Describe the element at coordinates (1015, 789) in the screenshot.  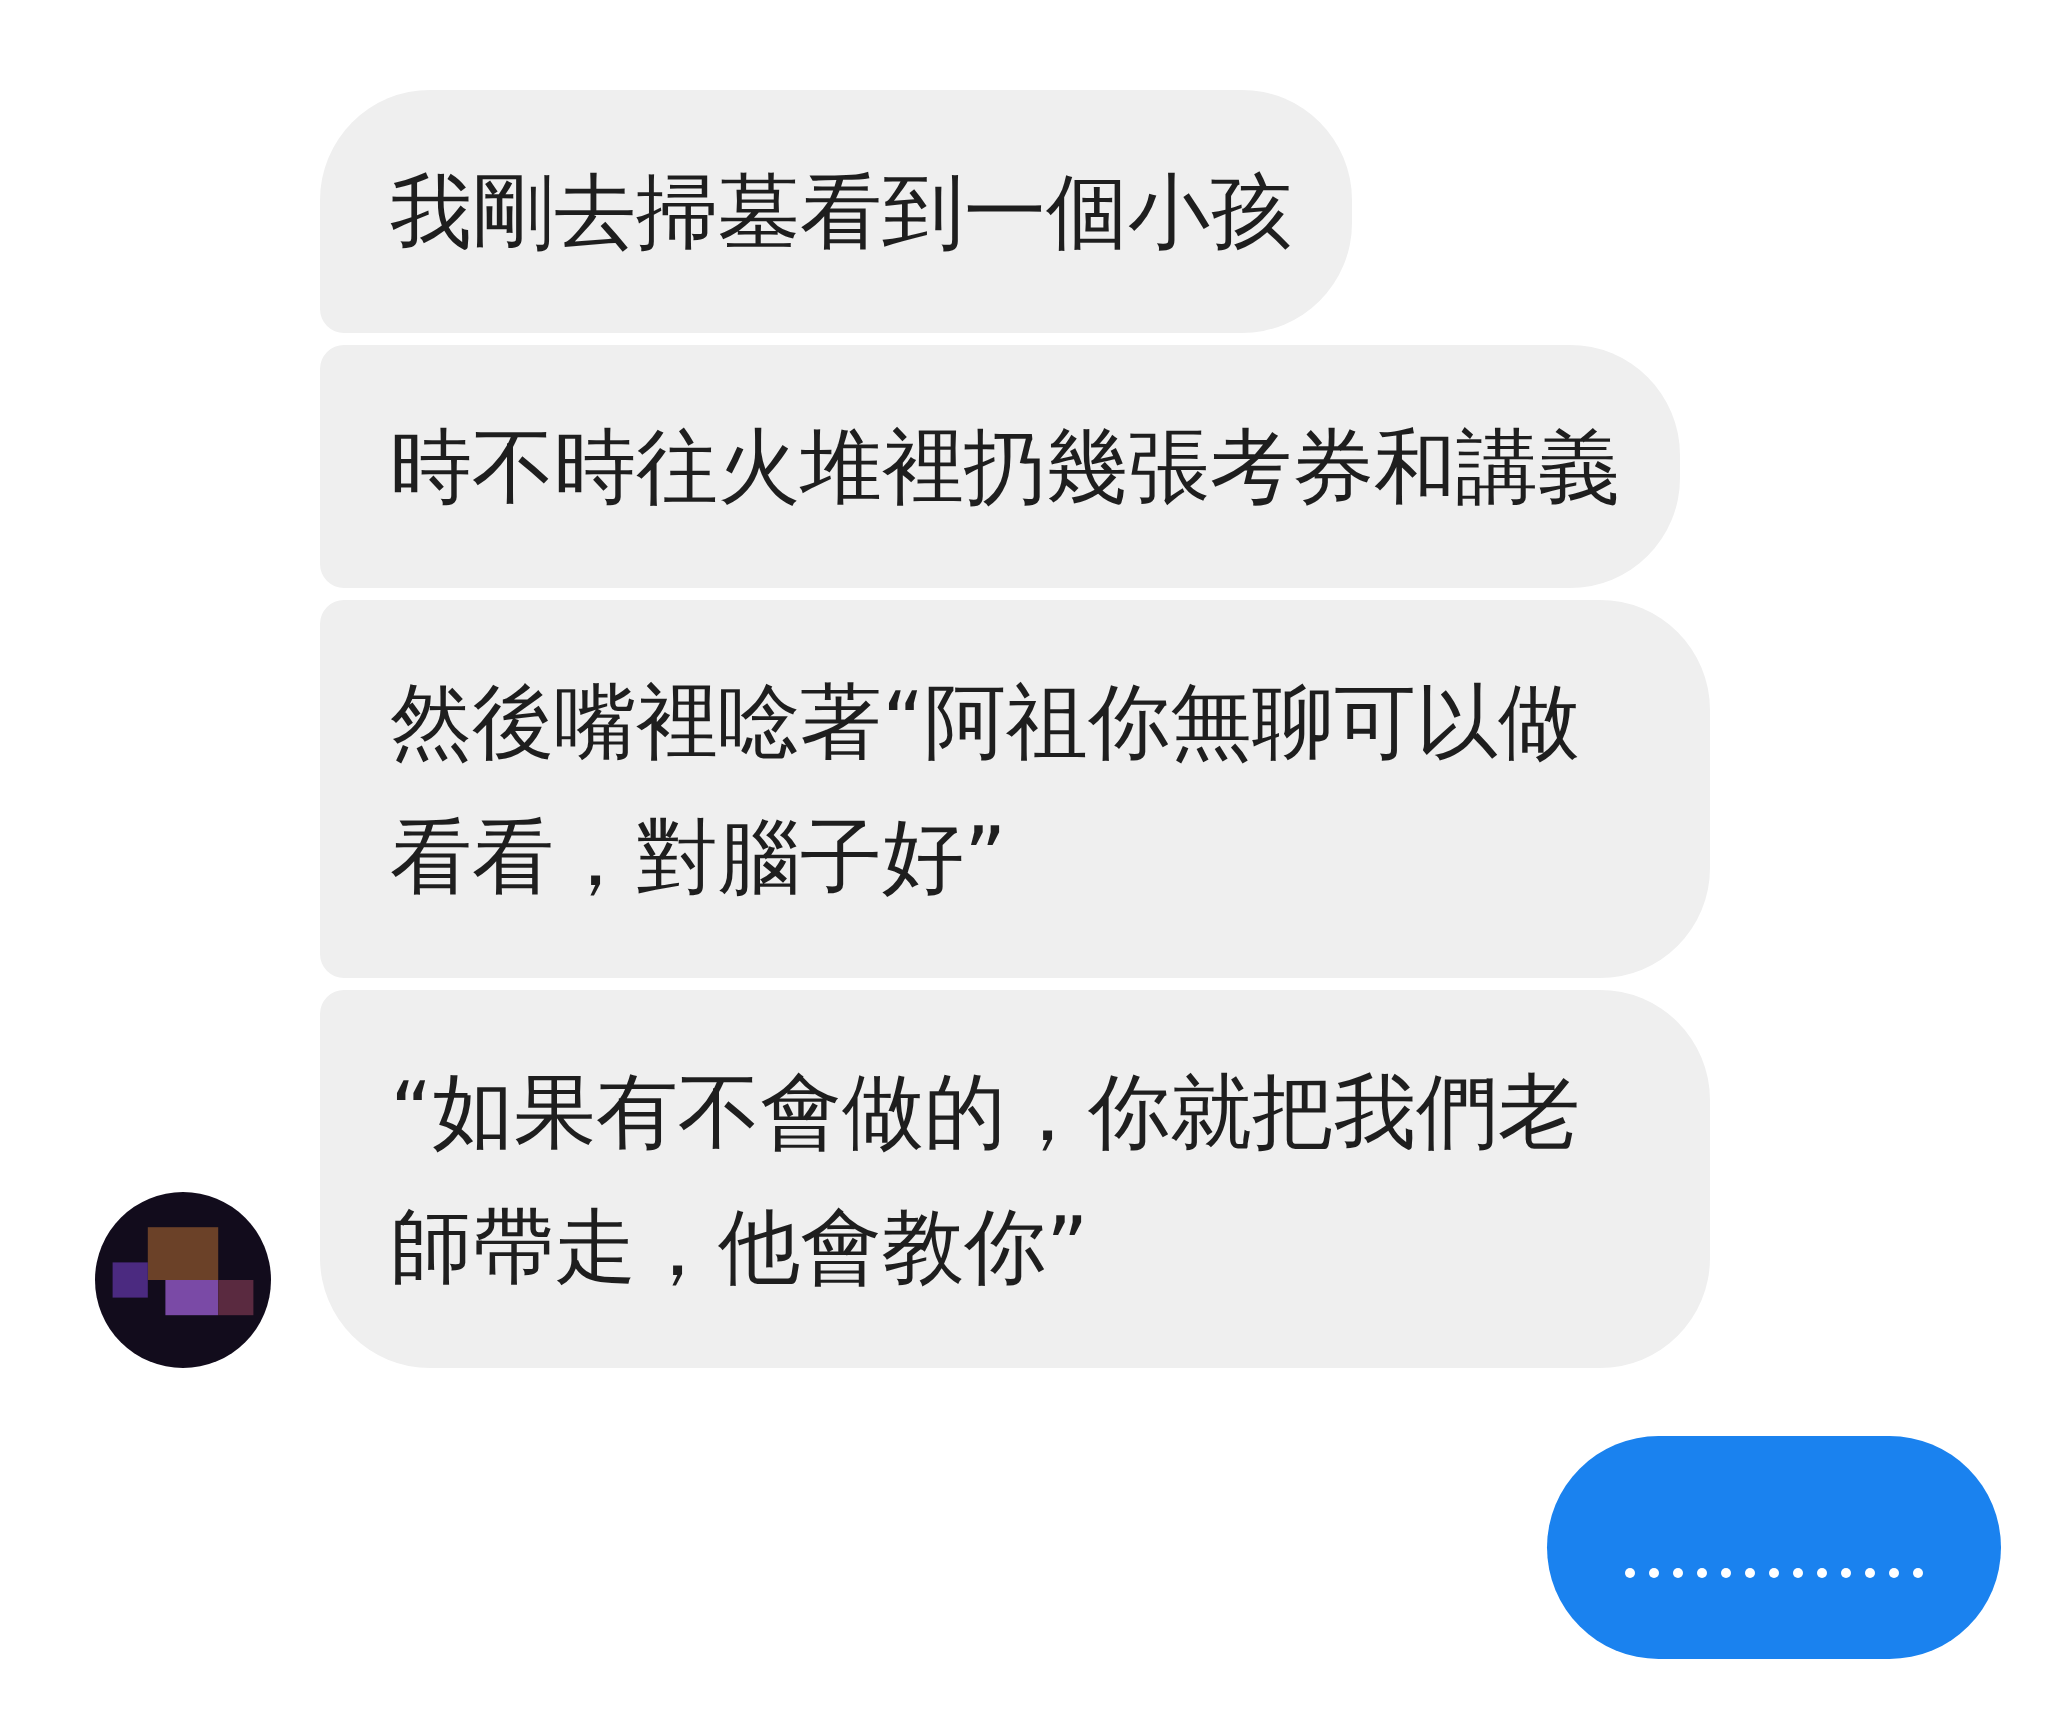
I see `message-bubble: 然後嘴裡唸著“阿祖你無聊可以做看看，對腦子好”` at that location.